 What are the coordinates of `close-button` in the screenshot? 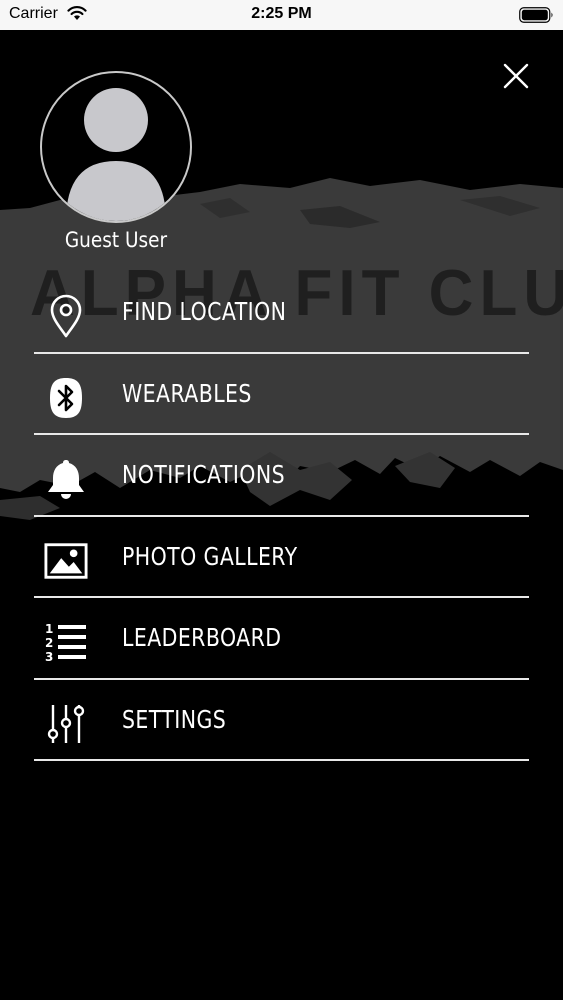 It's located at (516, 76).